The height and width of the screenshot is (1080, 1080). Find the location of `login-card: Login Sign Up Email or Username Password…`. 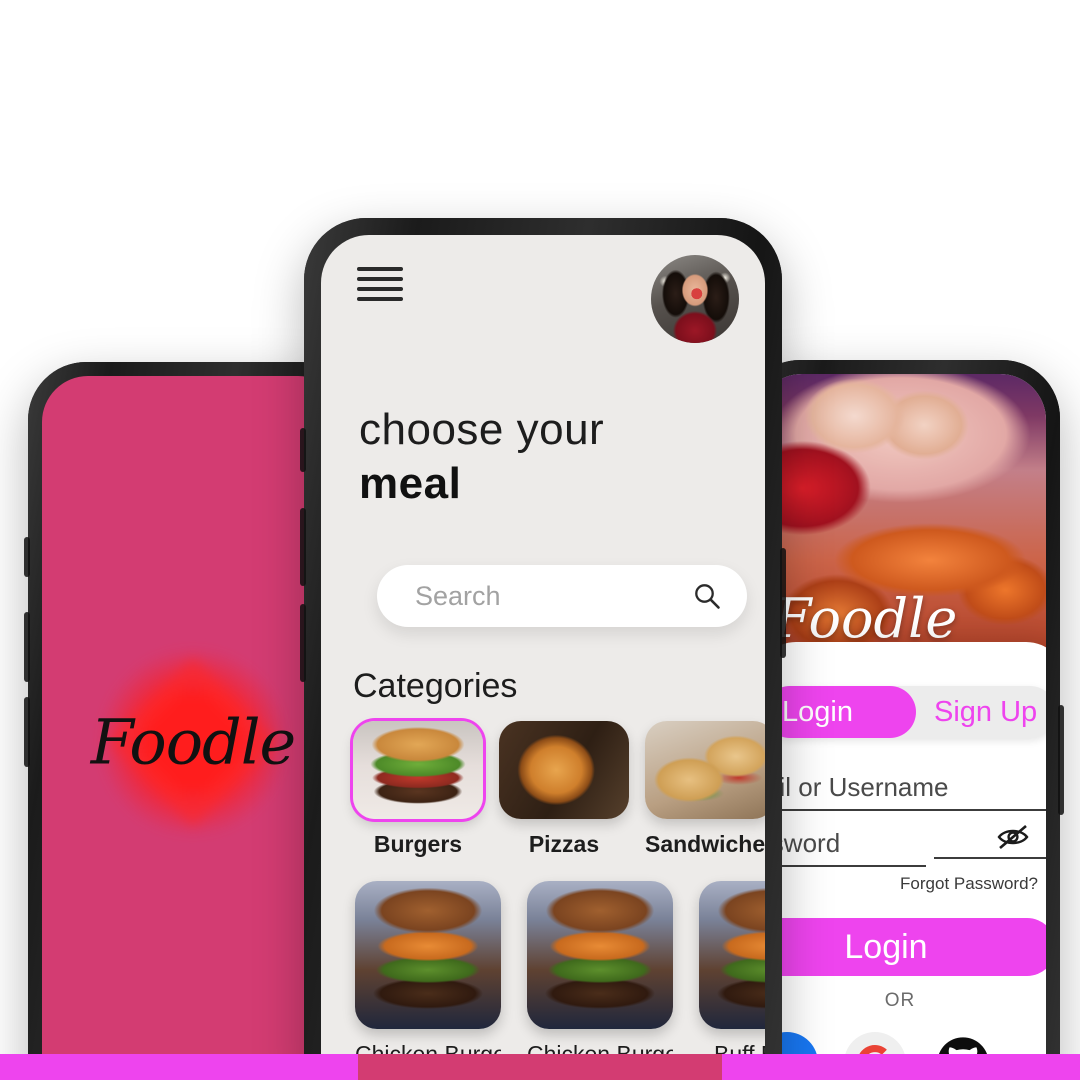

login-card: Login Sign Up Email or Username Password… is located at coordinates (901, 861).